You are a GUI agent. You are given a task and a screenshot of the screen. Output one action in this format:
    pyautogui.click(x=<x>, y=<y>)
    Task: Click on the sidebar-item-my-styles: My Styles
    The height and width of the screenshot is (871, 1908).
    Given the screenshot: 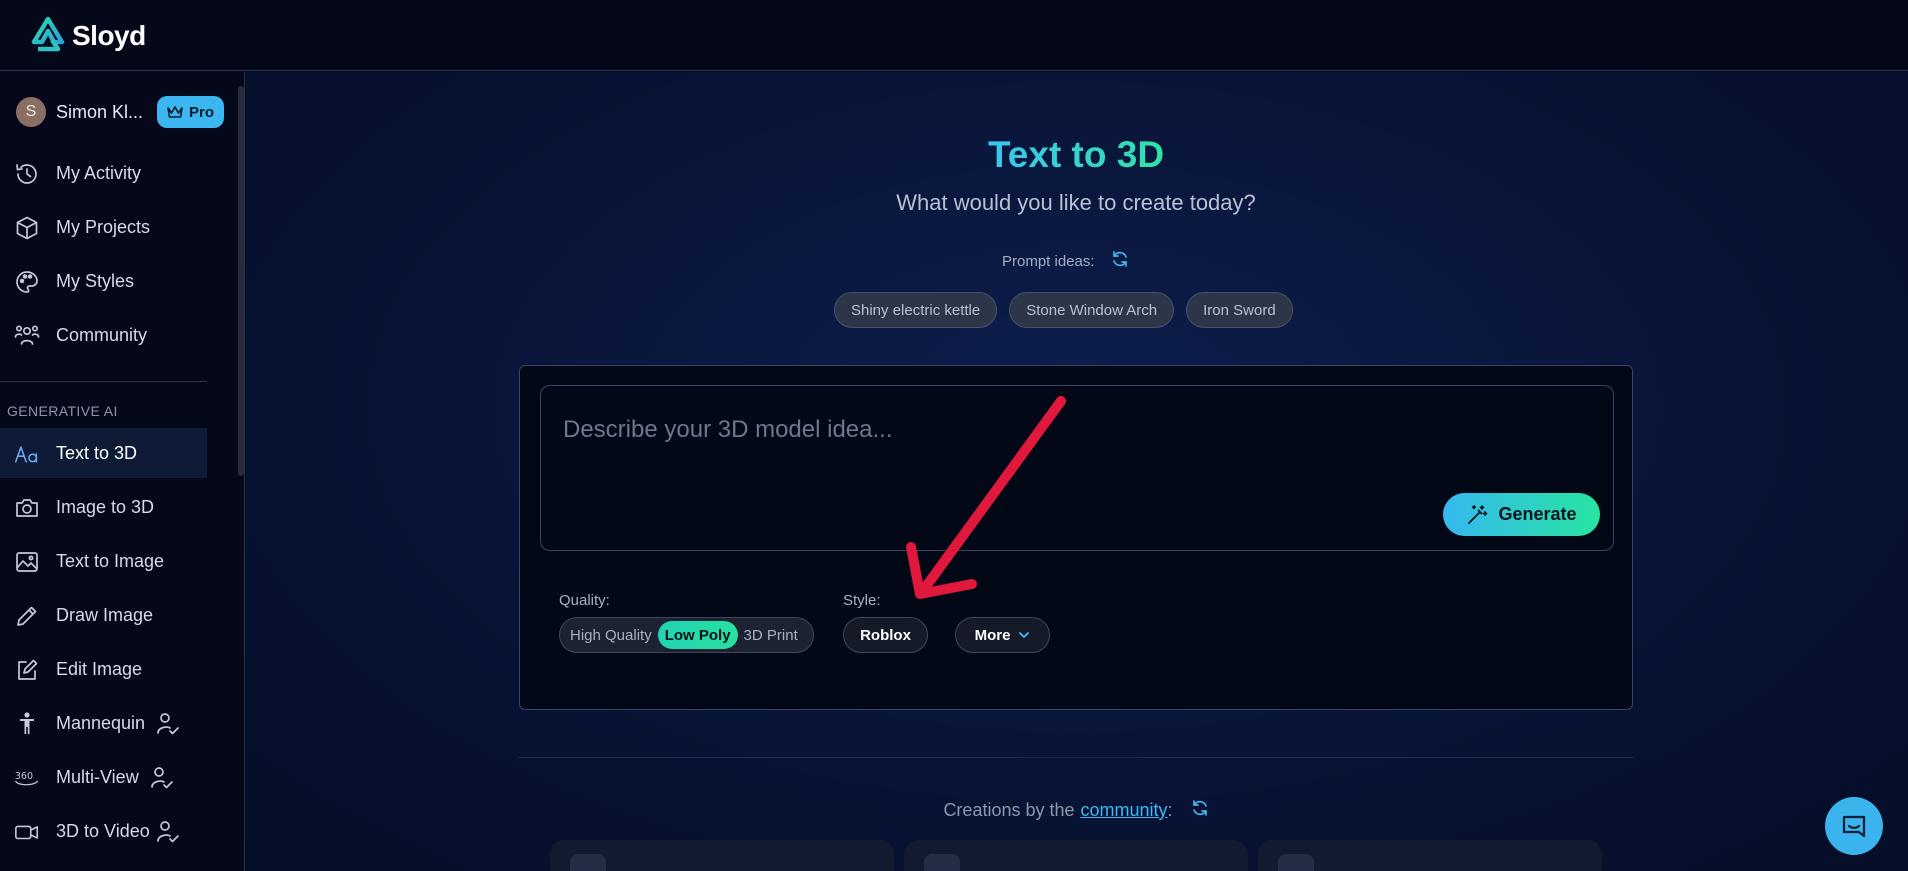 What is the action you would take?
    pyautogui.click(x=103, y=281)
    